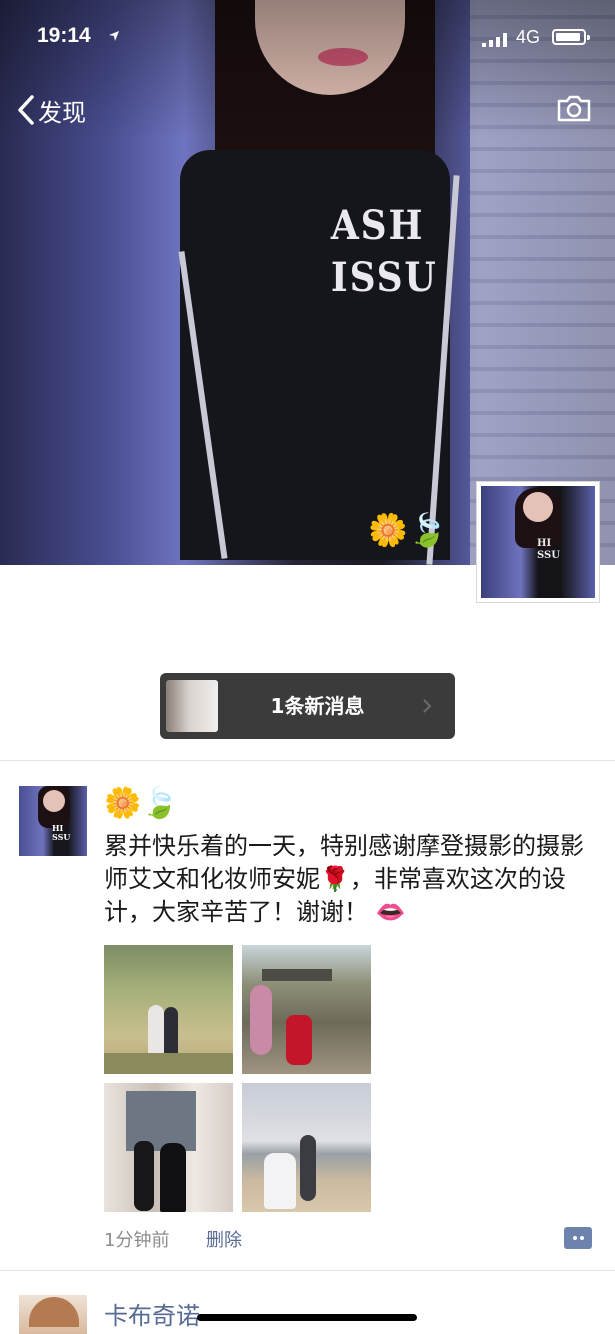 This screenshot has width=615, height=1334. I want to click on post-emojis: 🌼🍃, so click(141, 803).